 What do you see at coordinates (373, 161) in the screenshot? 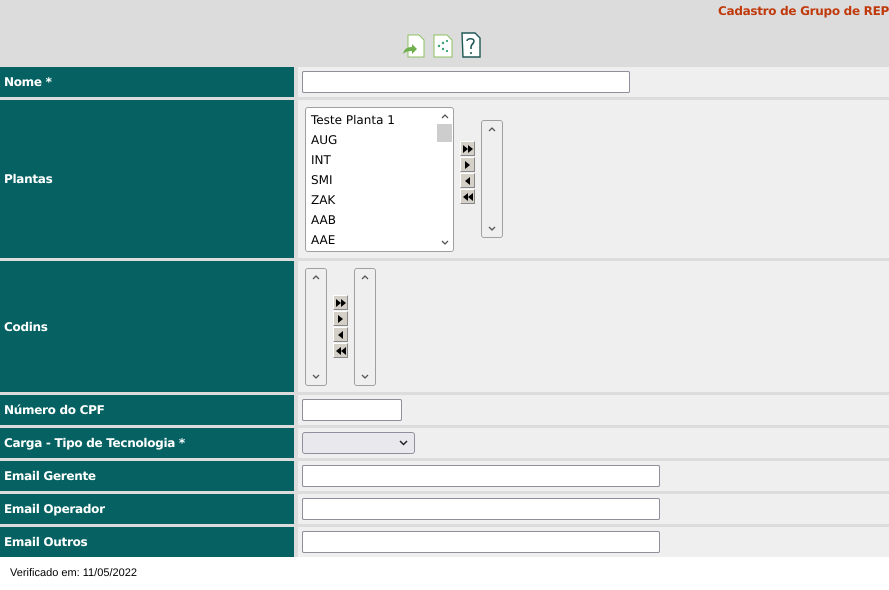
I see `list-option: INT` at bounding box center [373, 161].